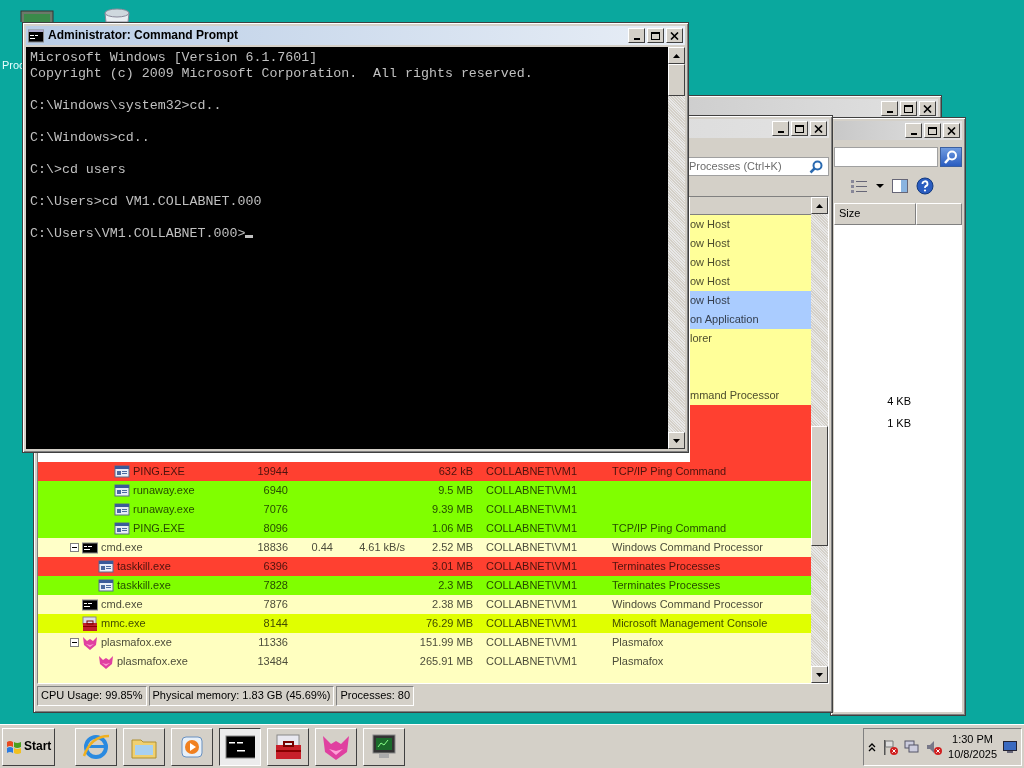 The image size is (1024, 768). Describe the element at coordinates (859, 186) in the screenshot. I see `view-options-button` at that location.